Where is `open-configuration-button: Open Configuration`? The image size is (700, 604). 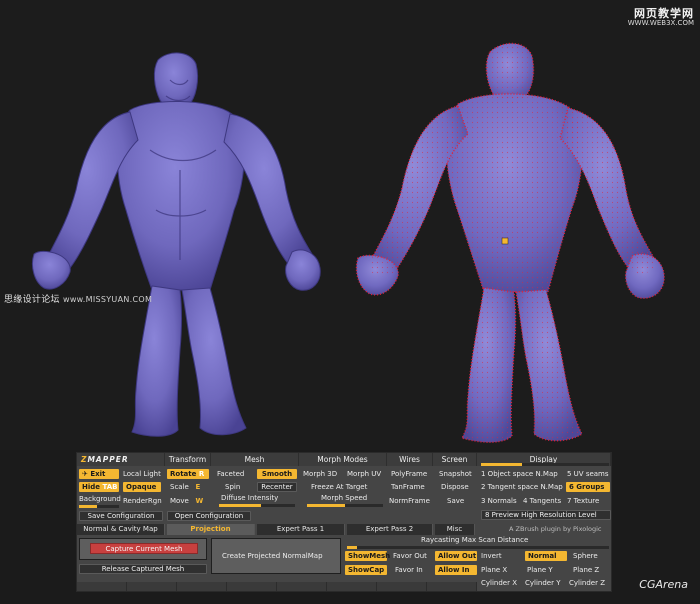
open-configuration-button: Open Configuration is located at coordinates (209, 516).